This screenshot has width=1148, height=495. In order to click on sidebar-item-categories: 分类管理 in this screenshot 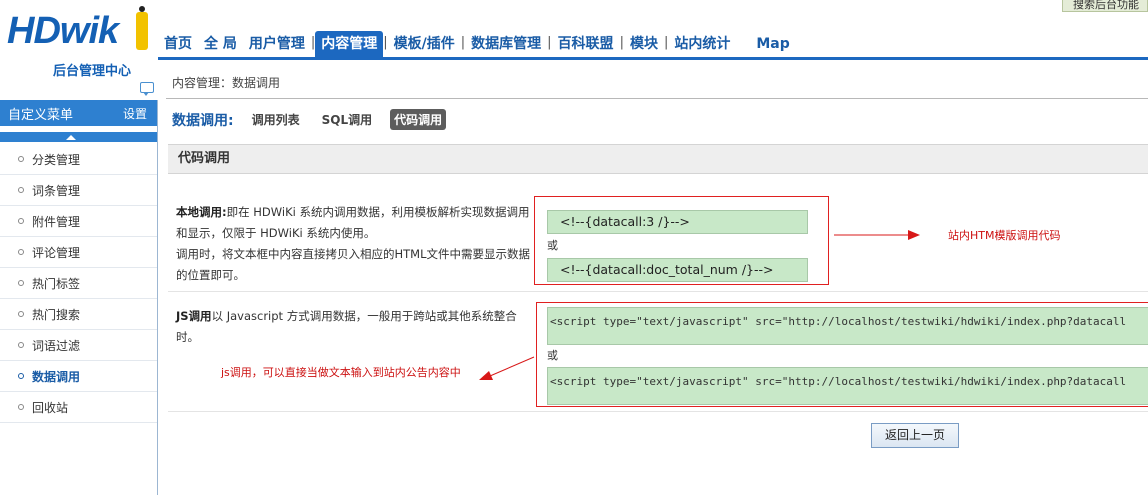, I will do `click(78, 159)`.